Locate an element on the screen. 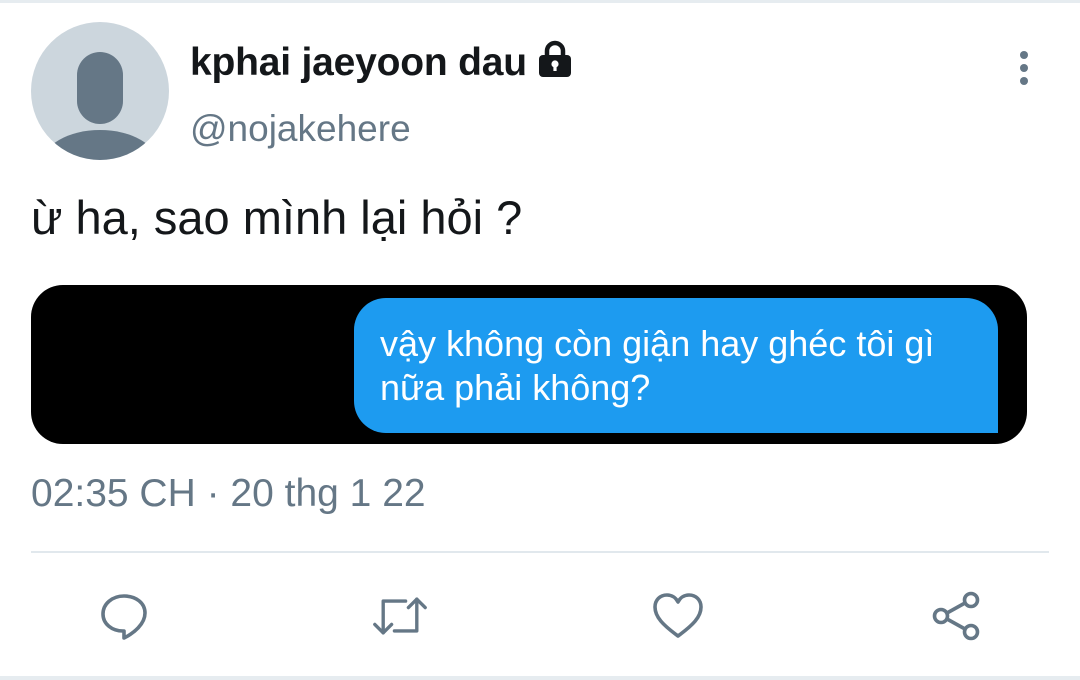  bottom-divider is located at coordinates (540, 678).